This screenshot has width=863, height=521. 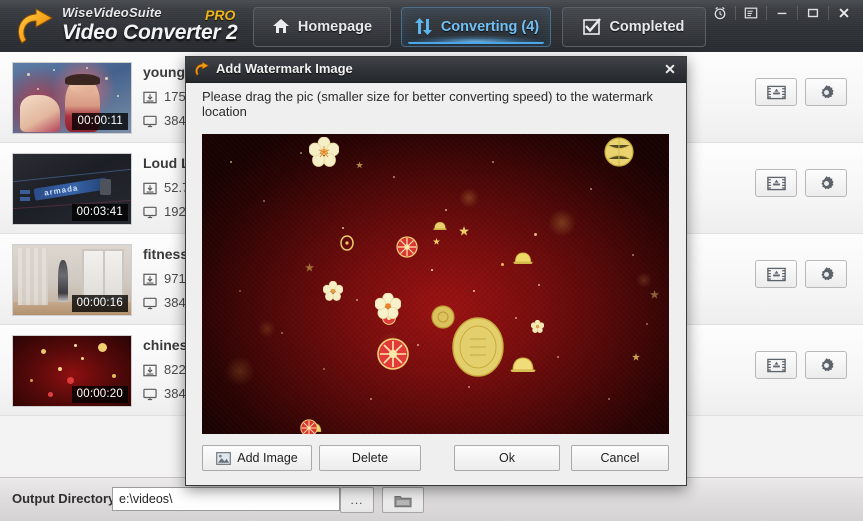 What do you see at coordinates (407, 247) in the screenshot?
I see `red-flower-mid` at bounding box center [407, 247].